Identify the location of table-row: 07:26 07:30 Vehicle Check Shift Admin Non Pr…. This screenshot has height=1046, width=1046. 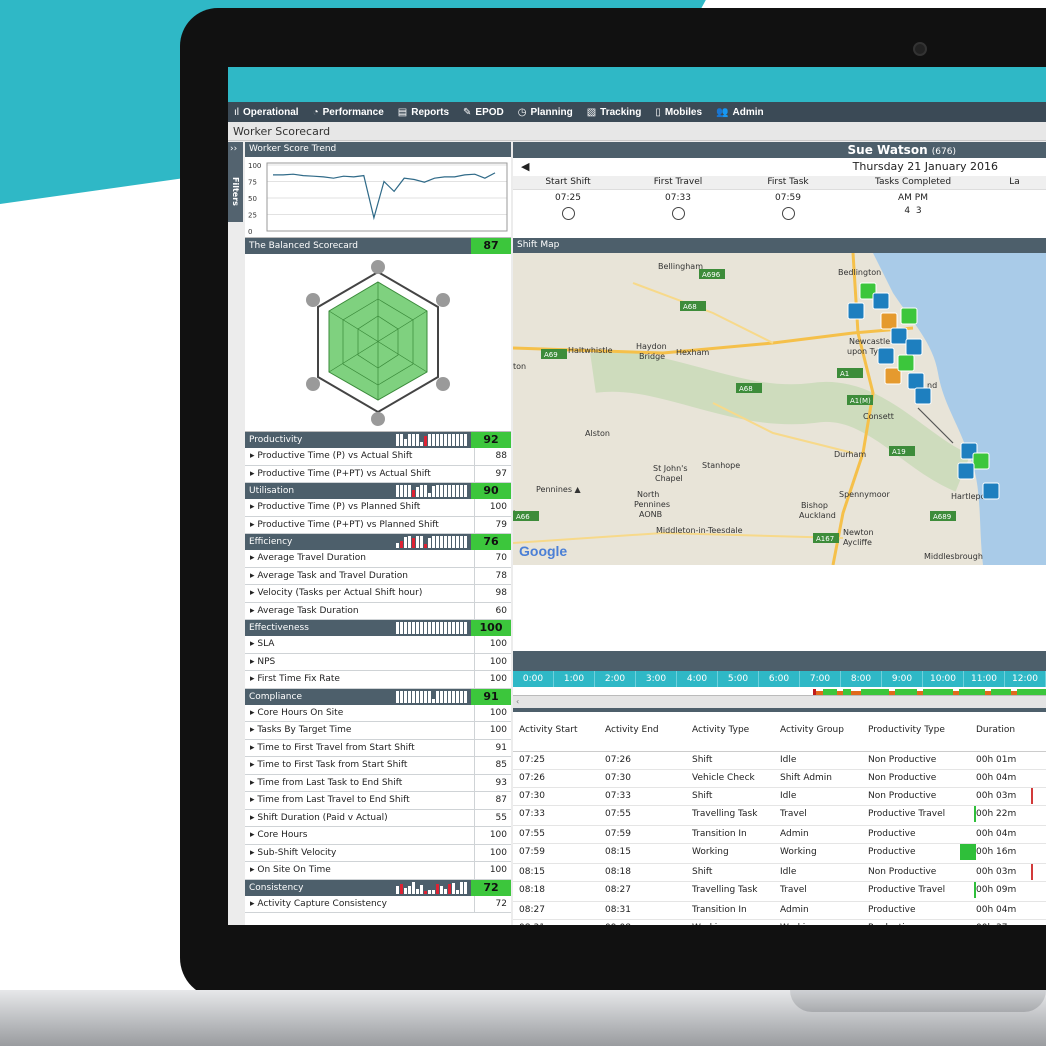
(779, 779).